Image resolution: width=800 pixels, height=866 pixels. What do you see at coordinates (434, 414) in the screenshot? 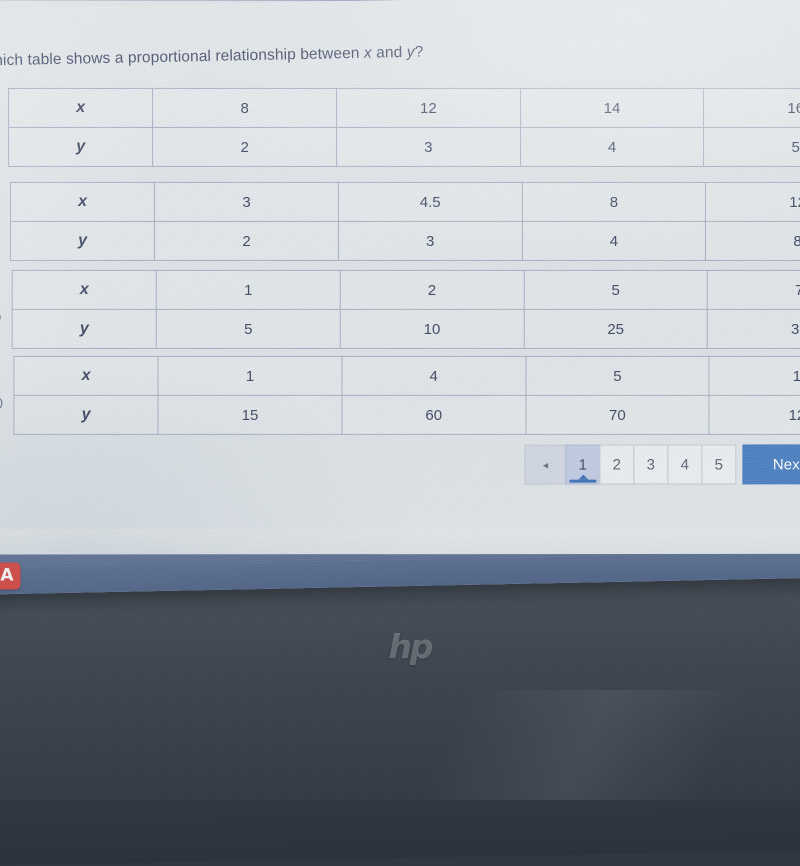
I see `cell-y-2: 60` at bounding box center [434, 414].